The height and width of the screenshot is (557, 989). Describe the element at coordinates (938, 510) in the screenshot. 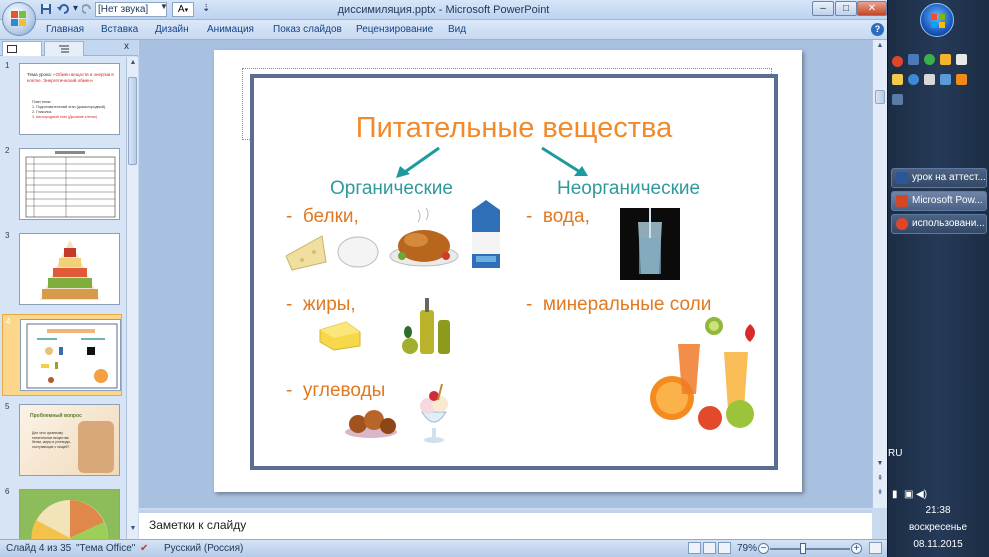

I see `clock-time: 21:38` at that location.